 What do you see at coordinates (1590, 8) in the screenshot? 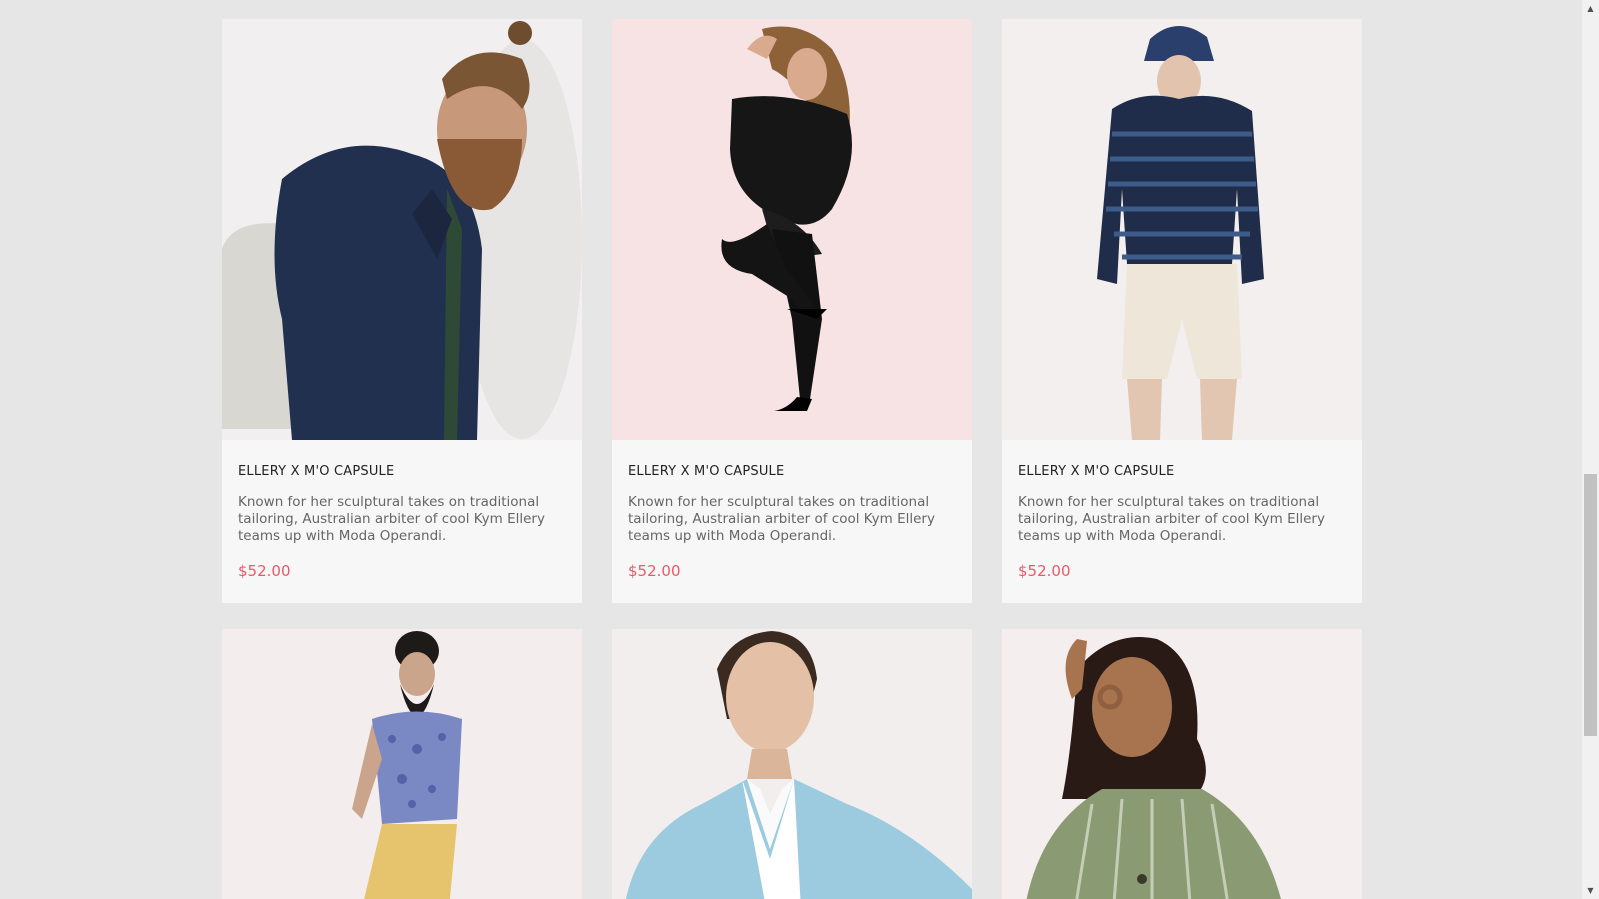
I see `scroll-up-arrow-icon: ▲` at bounding box center [1590, 8].